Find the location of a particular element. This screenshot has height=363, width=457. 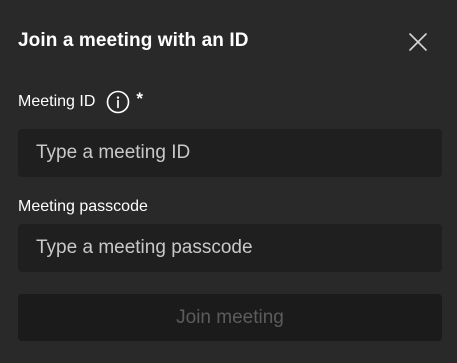

passcode-label-row: Meeting passcode is located at coordinates (83, 207).